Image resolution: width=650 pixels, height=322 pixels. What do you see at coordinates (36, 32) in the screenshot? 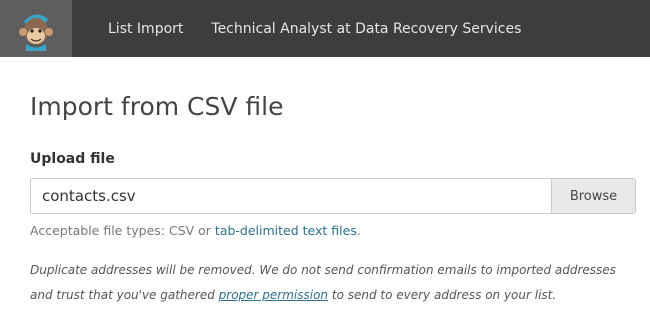
I see `mailchimp-logo-icon` at bounding box center [36, 32].